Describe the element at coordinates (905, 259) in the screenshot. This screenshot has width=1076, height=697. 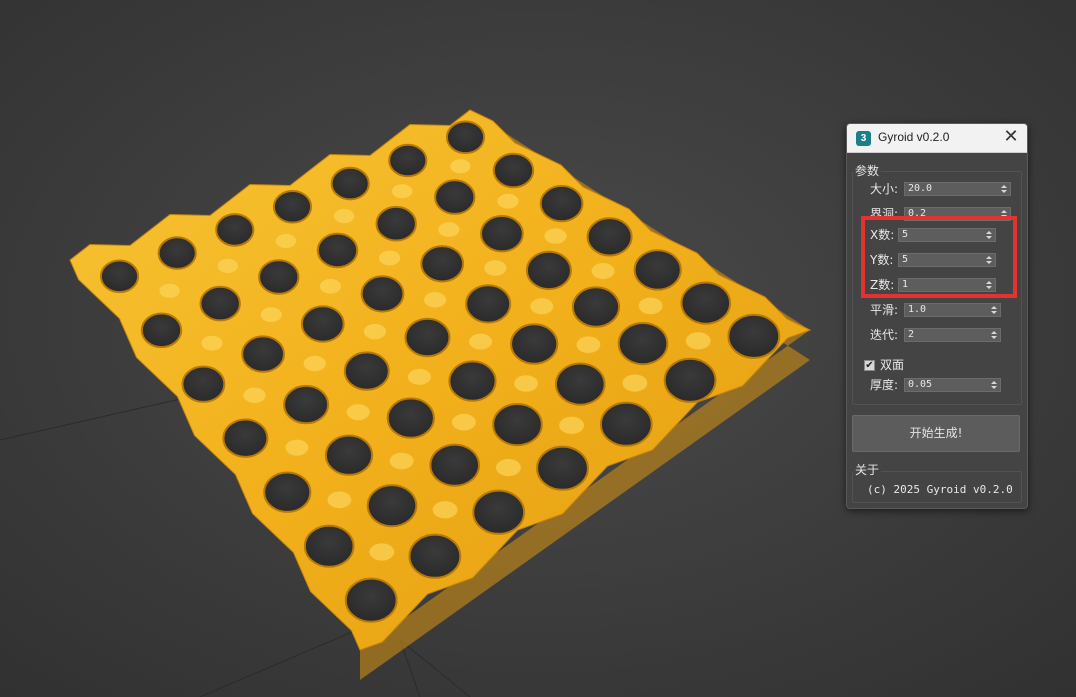
I see `y-count-value: 5` at that location.